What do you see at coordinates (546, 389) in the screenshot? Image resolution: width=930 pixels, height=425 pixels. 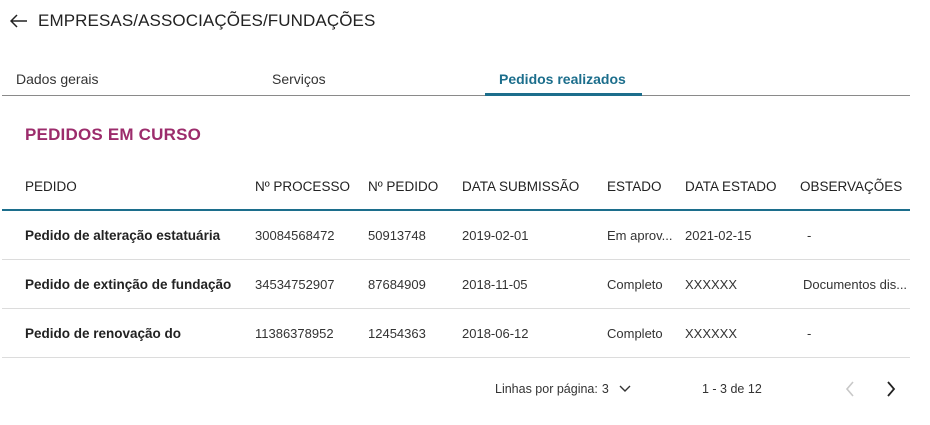 I see `rows-per-page-label: Linhas por página:` at bounding box center [546, 389].